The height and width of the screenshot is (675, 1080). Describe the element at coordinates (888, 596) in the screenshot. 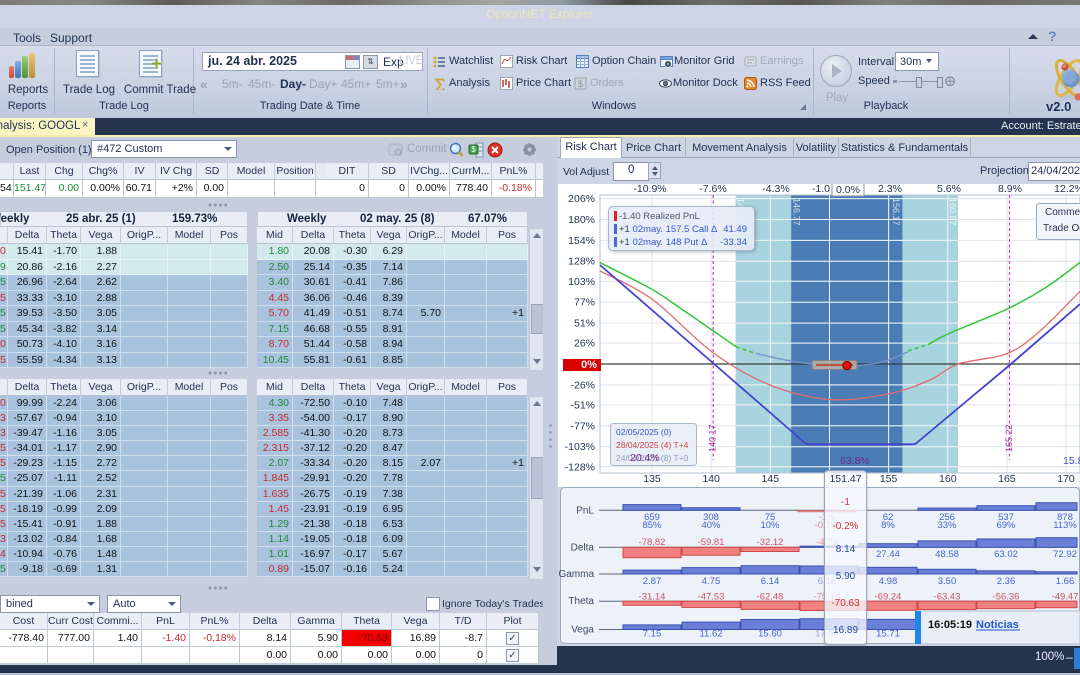

I see `svg-text: -69.24` at that location.